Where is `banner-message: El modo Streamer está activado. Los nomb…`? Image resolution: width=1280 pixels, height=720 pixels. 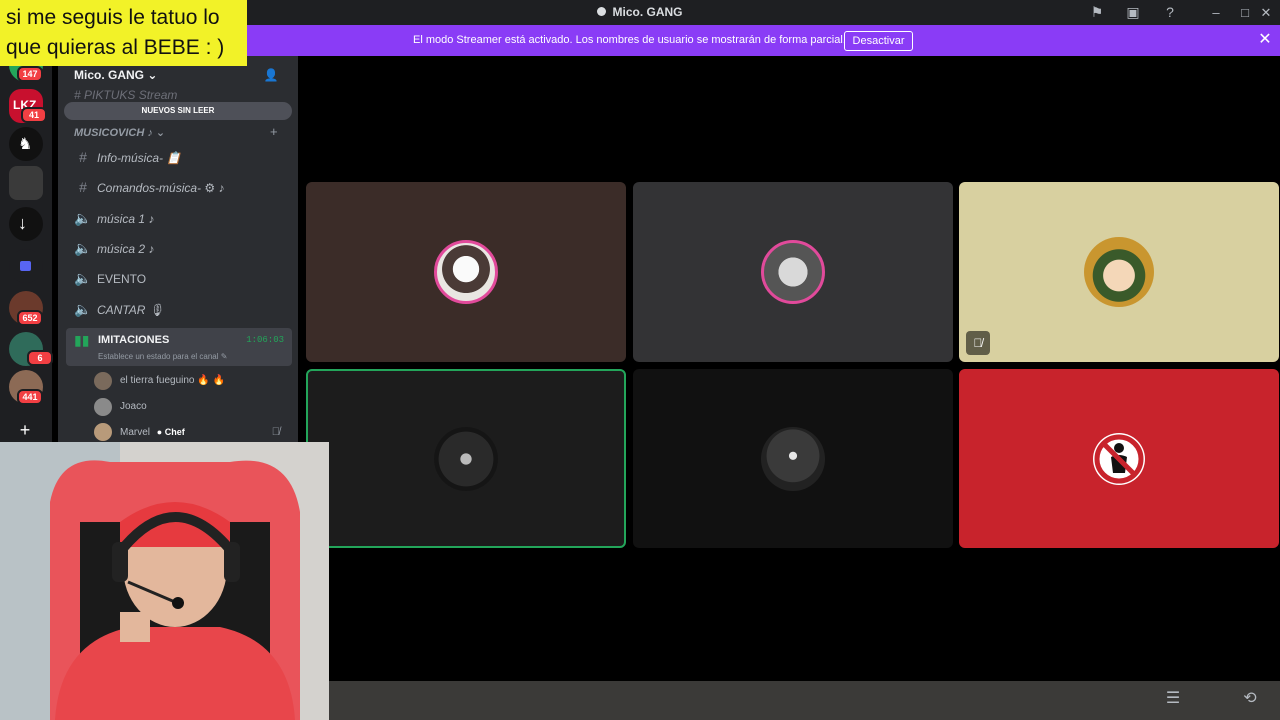
banner-message: El modo Streamer está activado. Los nomb… is located at coordinates (629, 40).